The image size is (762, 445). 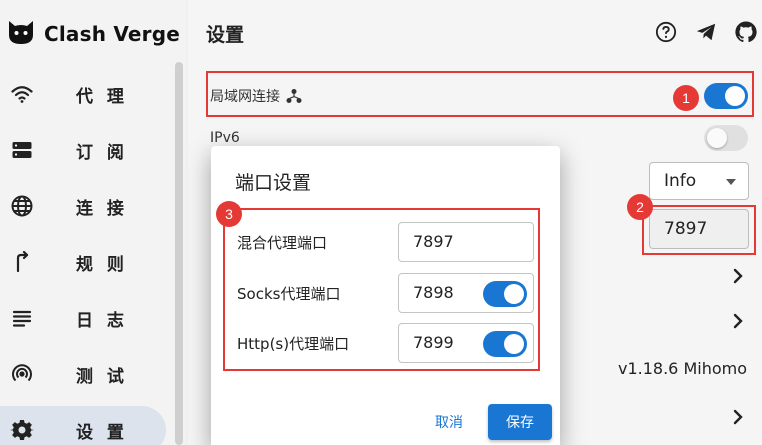 I want to click on sidebar-item-rules: 规 则, so click(x=83, y=262).